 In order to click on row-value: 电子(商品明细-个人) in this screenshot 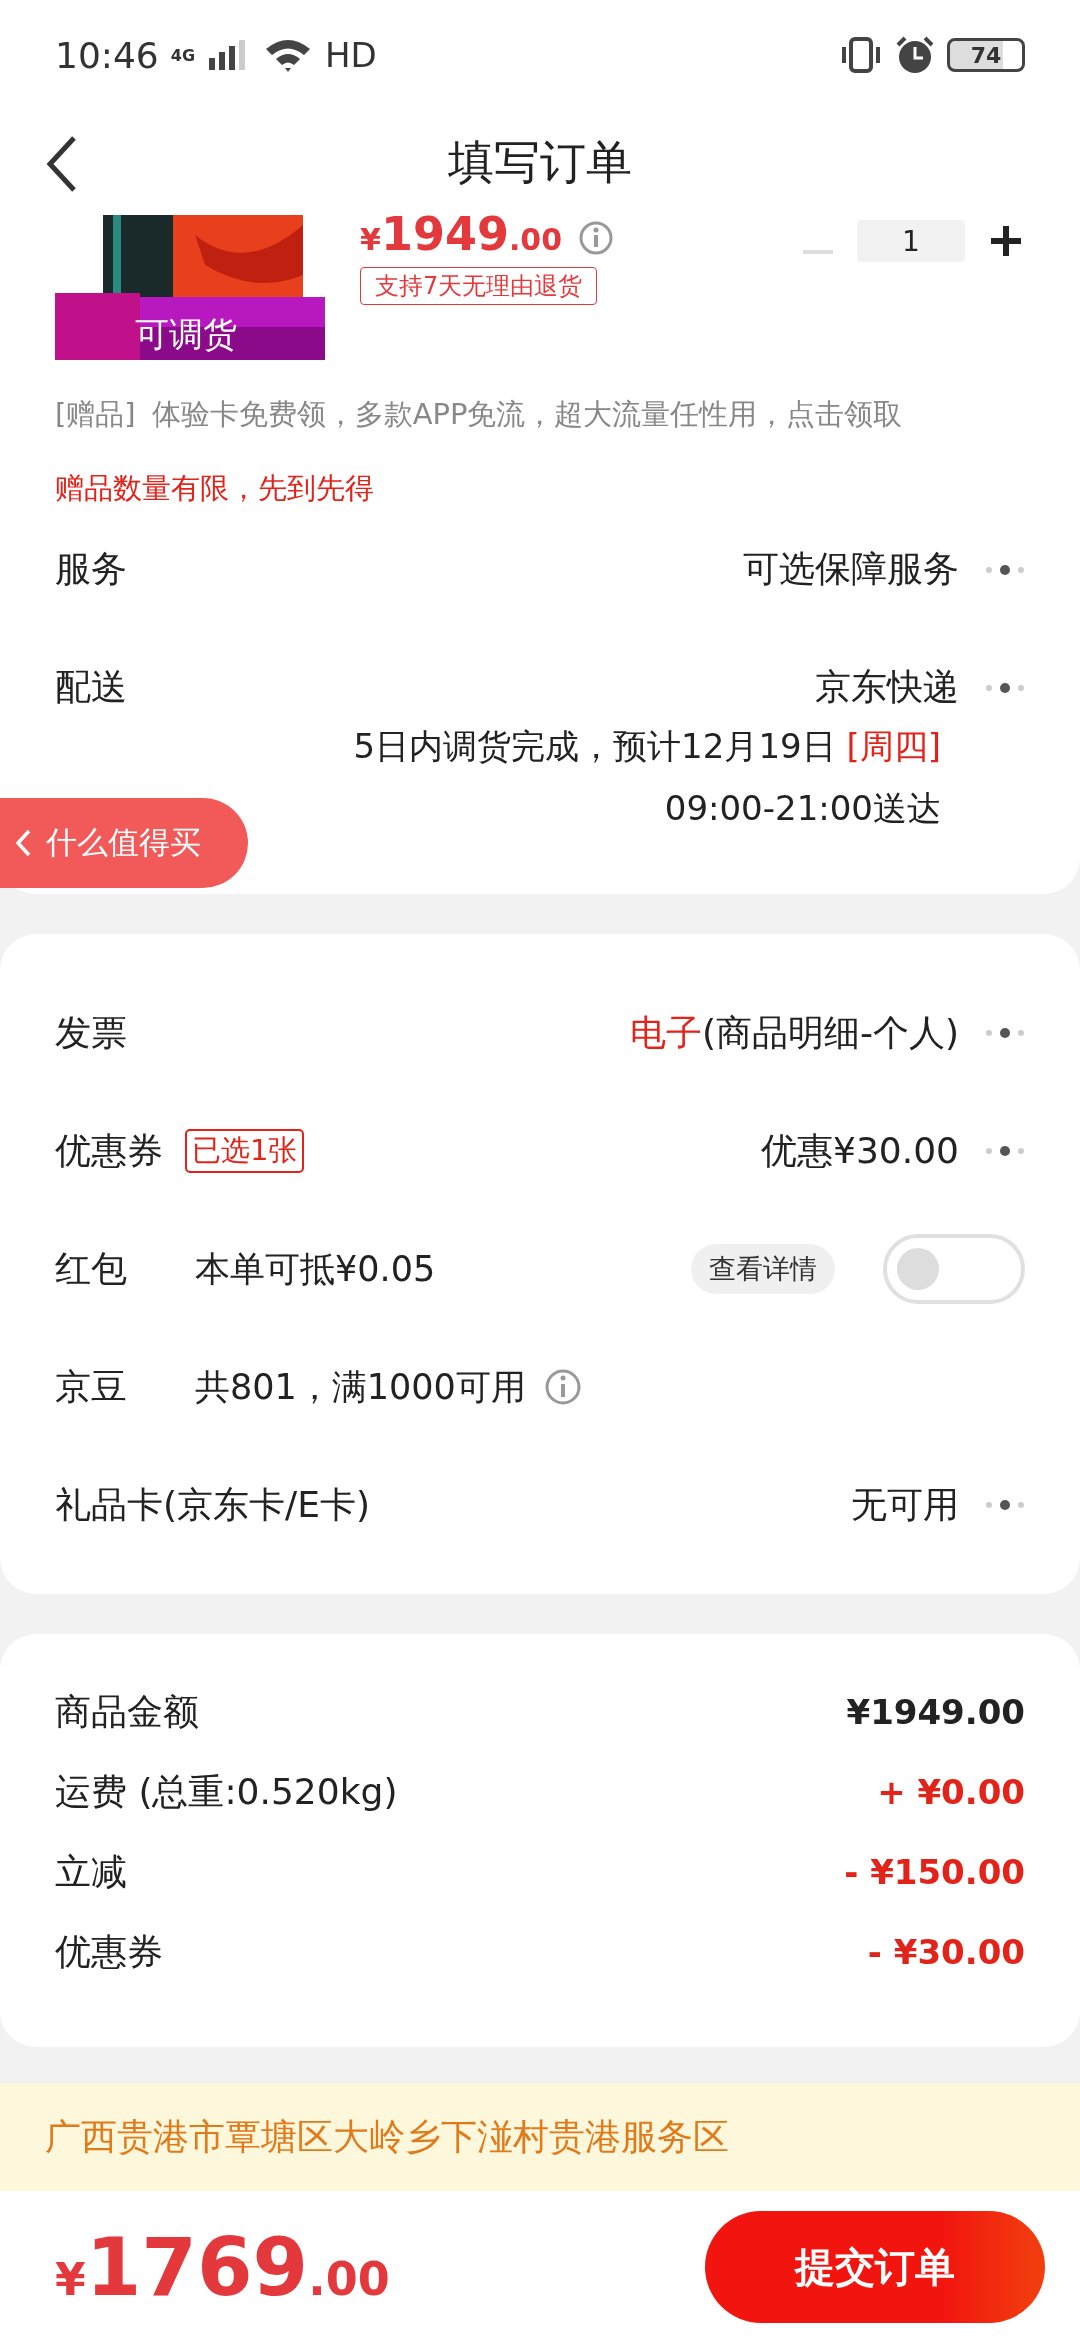, I will do `click(794, 1033)`.